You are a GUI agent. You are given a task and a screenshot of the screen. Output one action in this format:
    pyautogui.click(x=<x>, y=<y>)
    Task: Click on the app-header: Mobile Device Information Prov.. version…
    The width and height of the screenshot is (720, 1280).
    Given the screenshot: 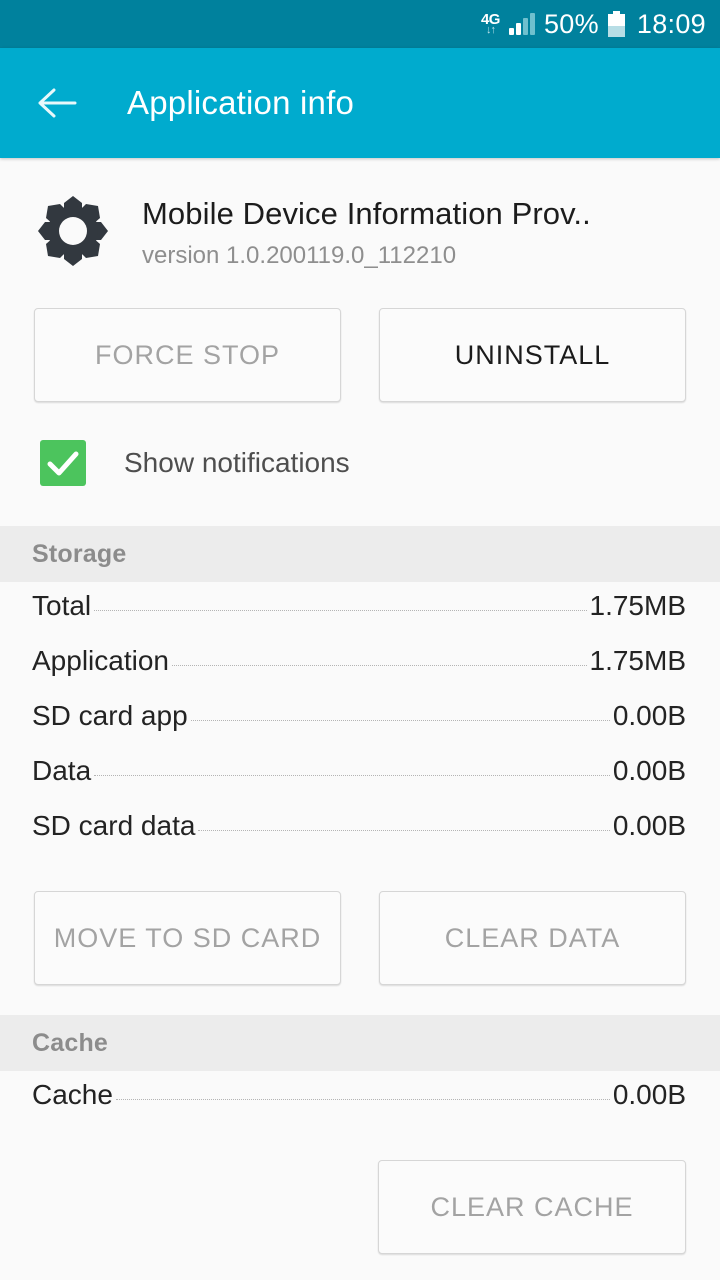 What is the action you would take?
    pyautogui.click(x=360, y=214)
    